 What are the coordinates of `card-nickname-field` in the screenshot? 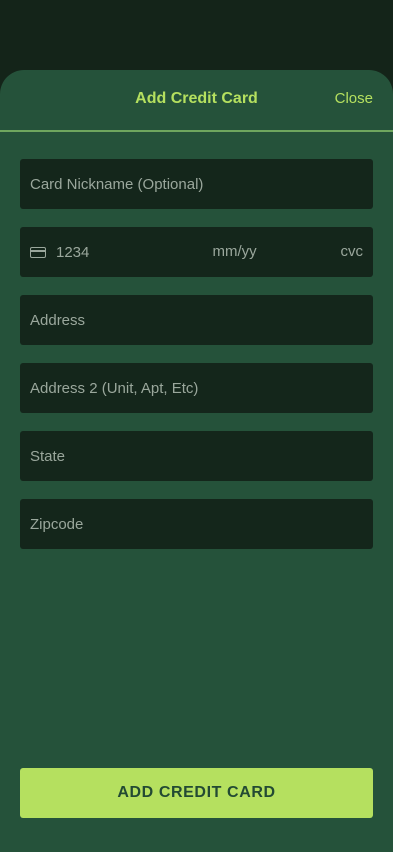 It's located at (196, 184).